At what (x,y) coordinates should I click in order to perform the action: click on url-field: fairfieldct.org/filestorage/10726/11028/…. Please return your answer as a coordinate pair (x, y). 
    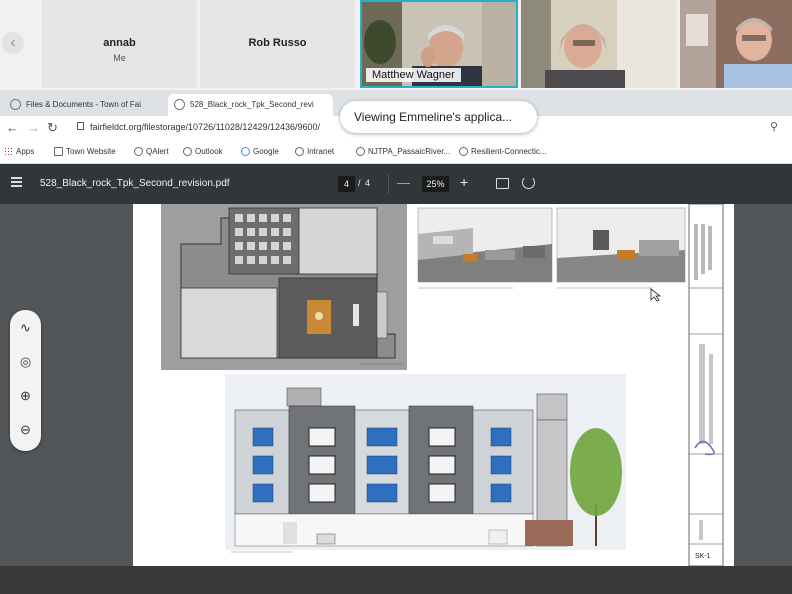
    Looking at the image, I should click on (205, 127).